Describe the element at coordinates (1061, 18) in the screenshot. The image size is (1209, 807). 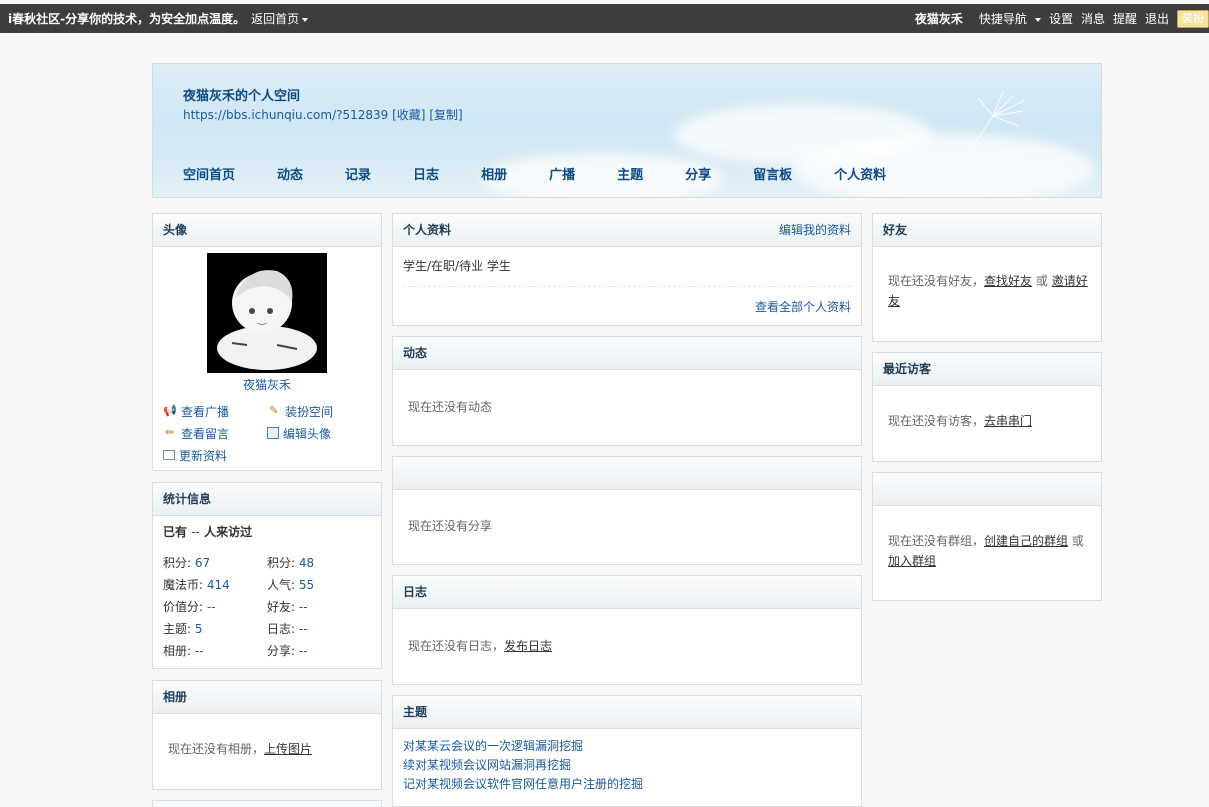
I see `settings-link: 设置` at that location.